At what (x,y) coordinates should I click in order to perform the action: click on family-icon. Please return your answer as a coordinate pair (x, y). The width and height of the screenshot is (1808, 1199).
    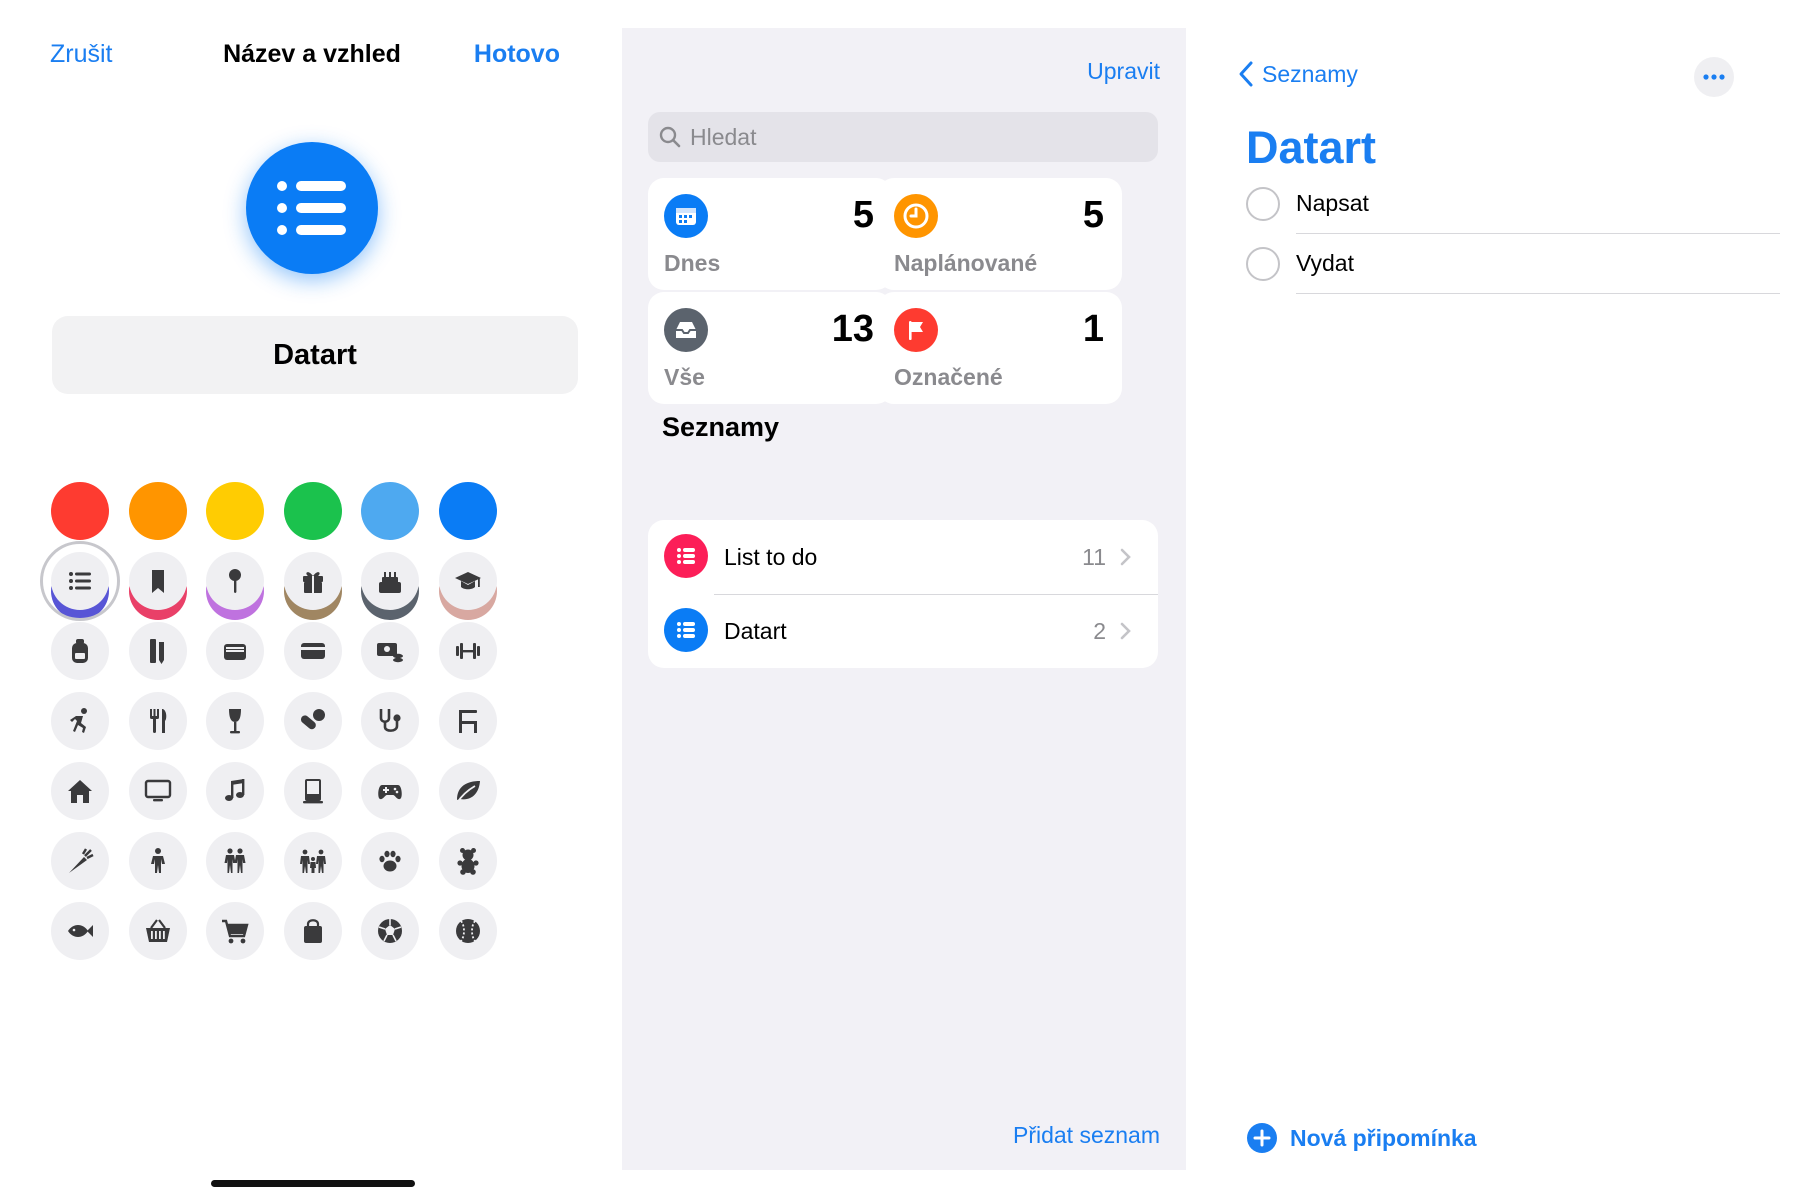
    Looking at the image, I should click on (312, 861).